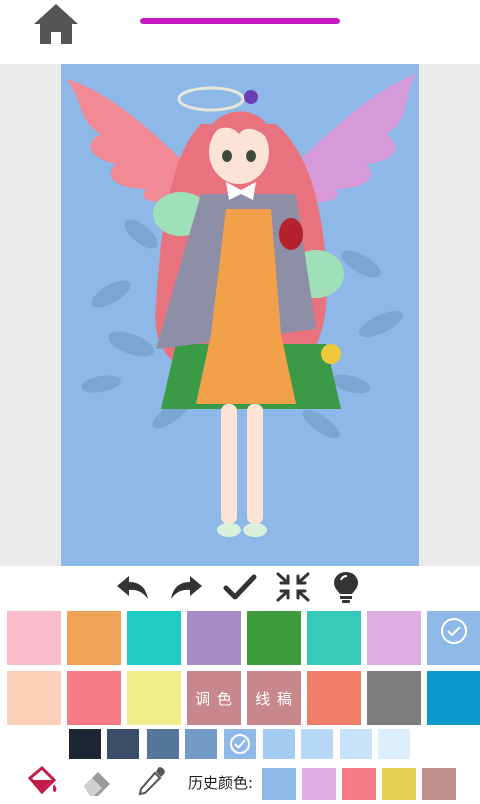 The width and height of the screenshot is (480, 804). Describe the element at coordinates (240, 32) in the screenshot. I see `top-bar` at that location.